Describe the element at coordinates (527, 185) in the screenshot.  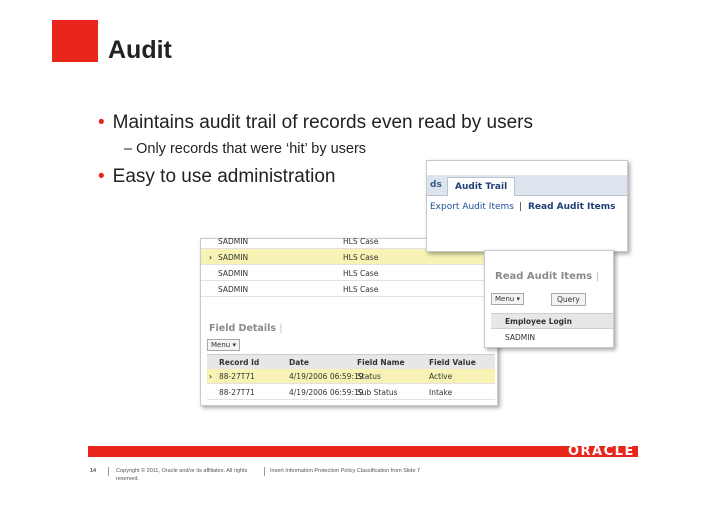
I see `tab-bar: ds Audit Trail` at that location.